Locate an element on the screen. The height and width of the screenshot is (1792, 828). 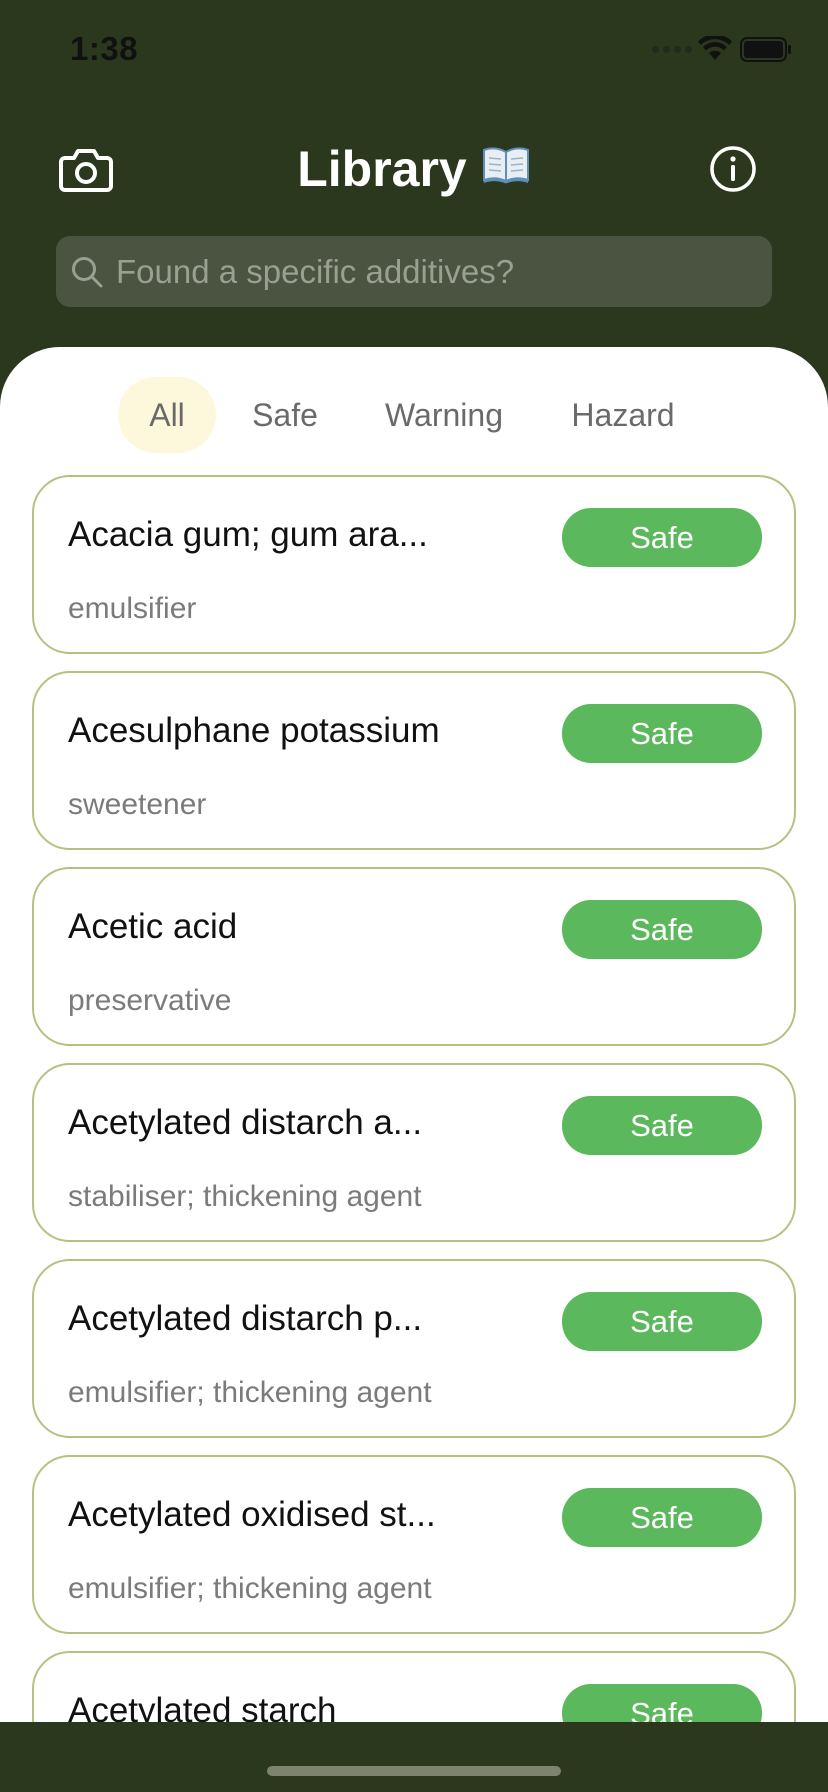
tab-hazard: Hazard is located at coordinates (623, 415).